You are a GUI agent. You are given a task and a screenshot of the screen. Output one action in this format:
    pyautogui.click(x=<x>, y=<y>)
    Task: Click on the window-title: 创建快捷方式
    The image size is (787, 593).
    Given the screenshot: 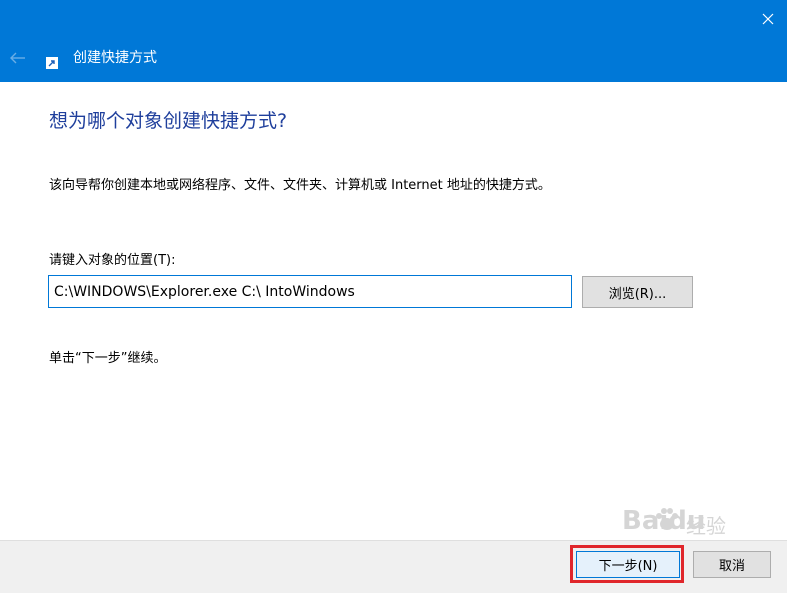 What is the action you would take?
    pyautogui.click(x=115, y=58)
    